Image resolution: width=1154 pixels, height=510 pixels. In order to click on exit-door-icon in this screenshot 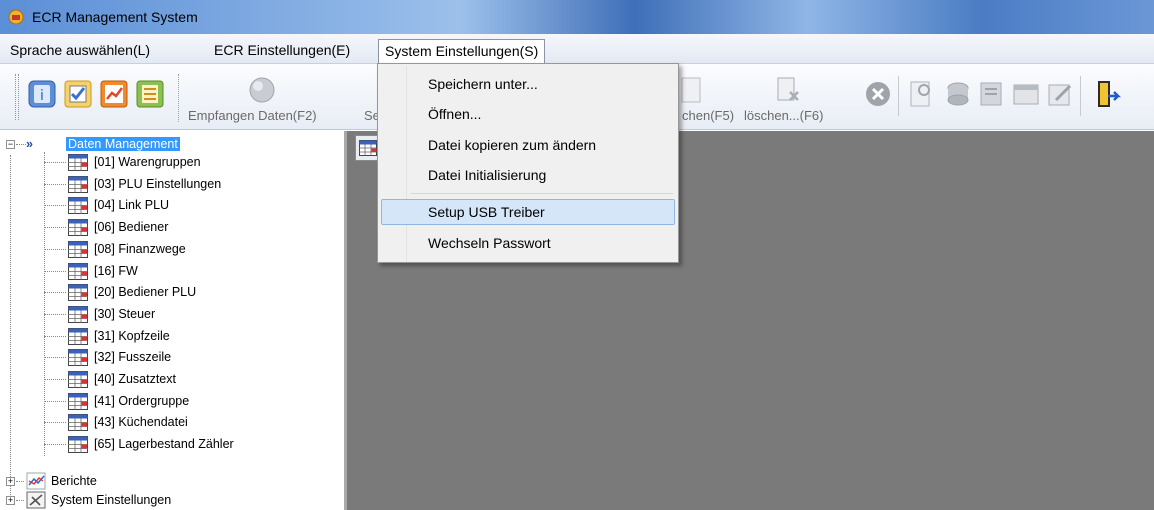, I will do `click(1106, 94)`.